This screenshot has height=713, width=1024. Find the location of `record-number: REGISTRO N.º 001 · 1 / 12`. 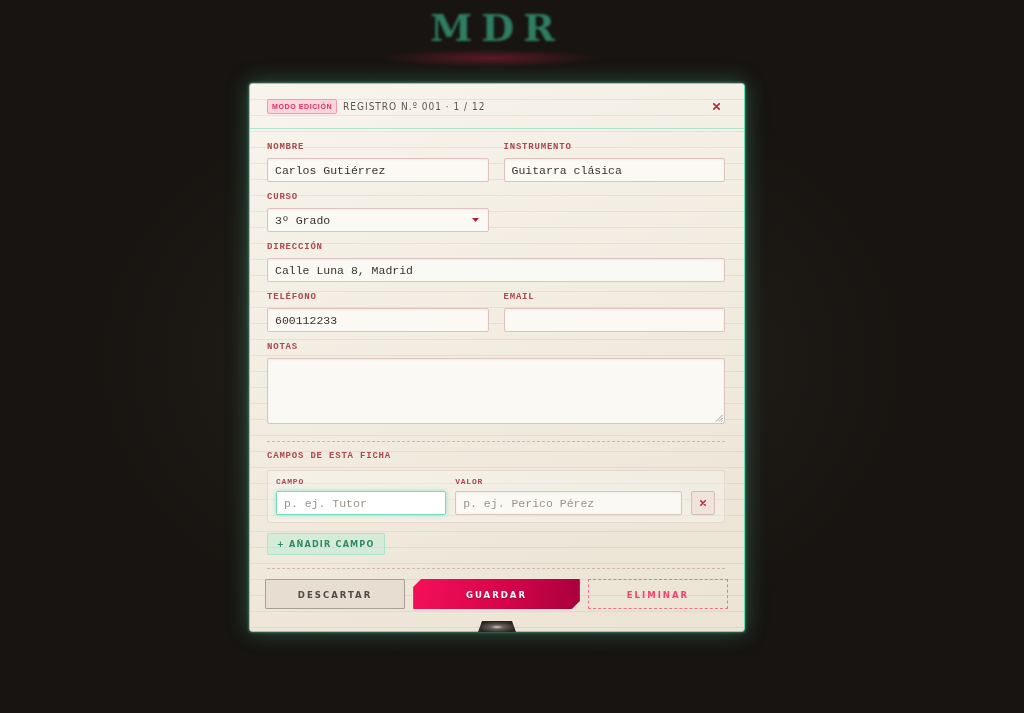

record-number: REGISTRO N.º 001 · 1 / 12 is located at coordinates (414, 106).